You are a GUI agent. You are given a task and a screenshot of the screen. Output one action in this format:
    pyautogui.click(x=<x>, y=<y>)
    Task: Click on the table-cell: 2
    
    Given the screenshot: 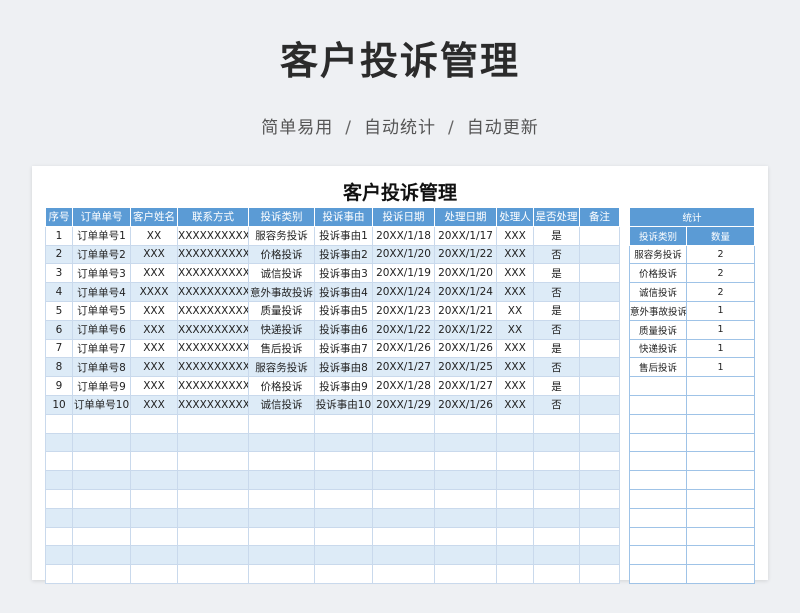 What is the action you would take?
    pyautogui.click(x=59, y=254)
    